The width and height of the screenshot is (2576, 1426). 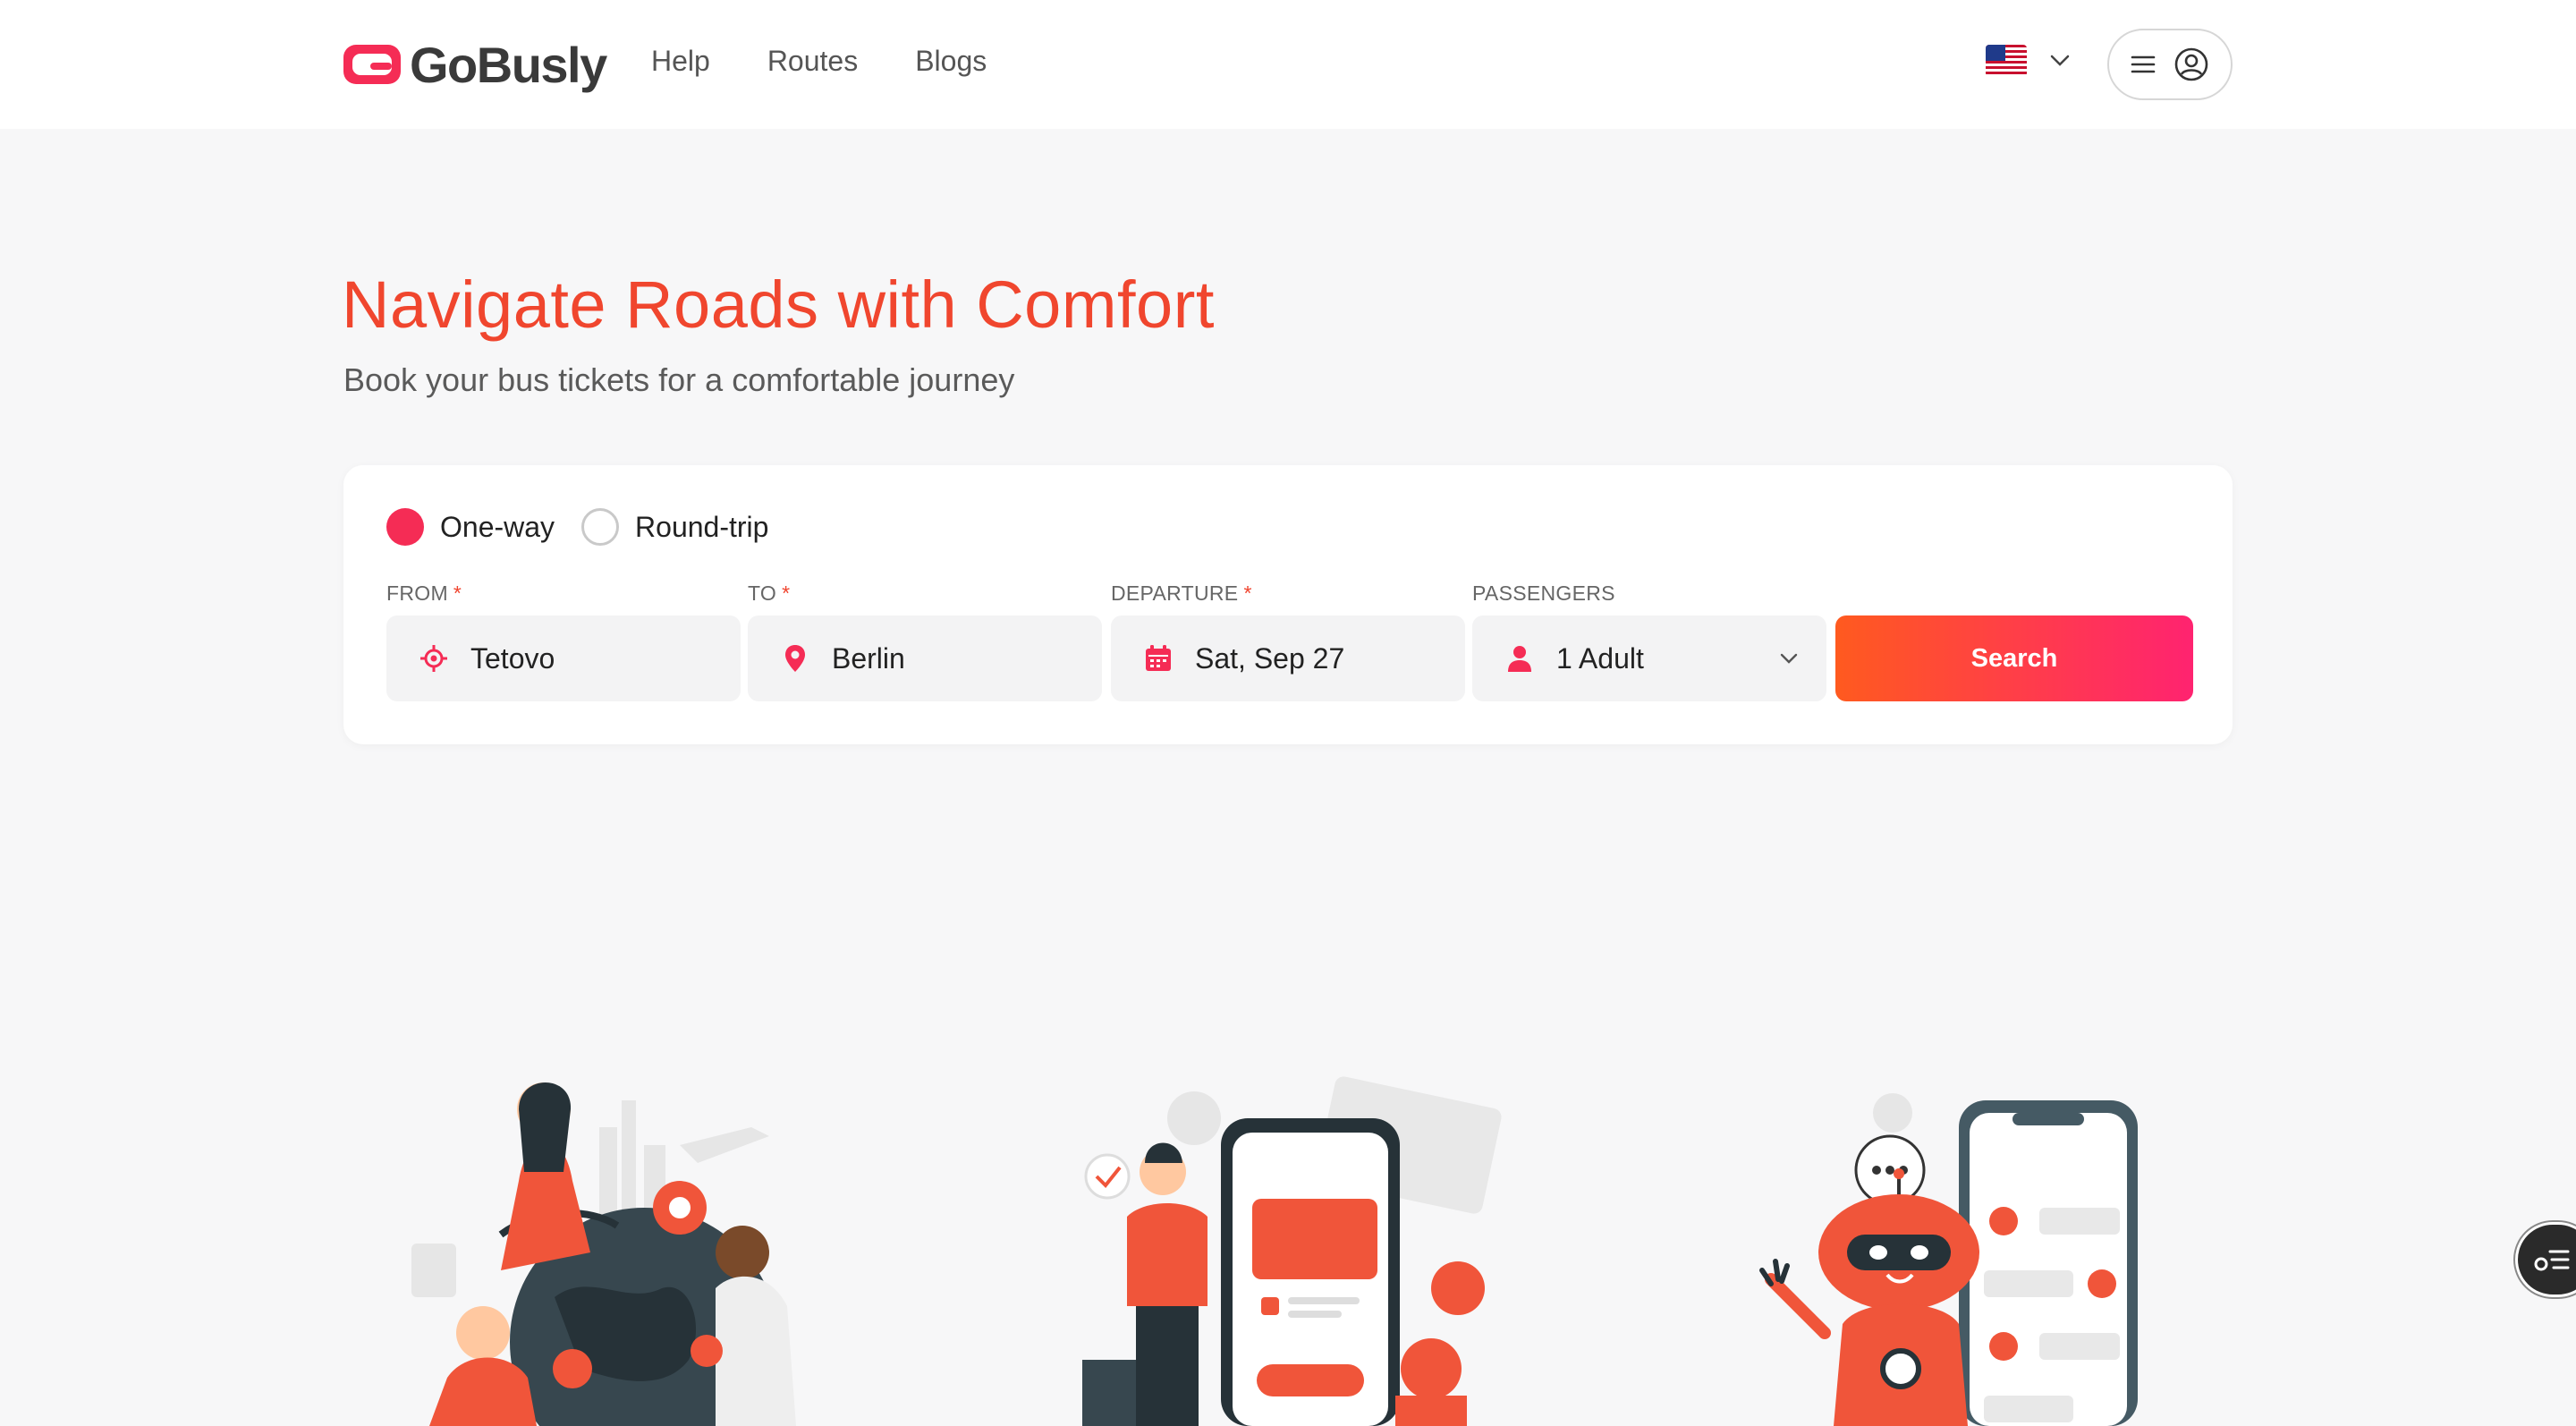 What do you see at coordinates (424, 593) in the screenshot?
I see `from-label: FROM *` at bounding box center [424, 593].